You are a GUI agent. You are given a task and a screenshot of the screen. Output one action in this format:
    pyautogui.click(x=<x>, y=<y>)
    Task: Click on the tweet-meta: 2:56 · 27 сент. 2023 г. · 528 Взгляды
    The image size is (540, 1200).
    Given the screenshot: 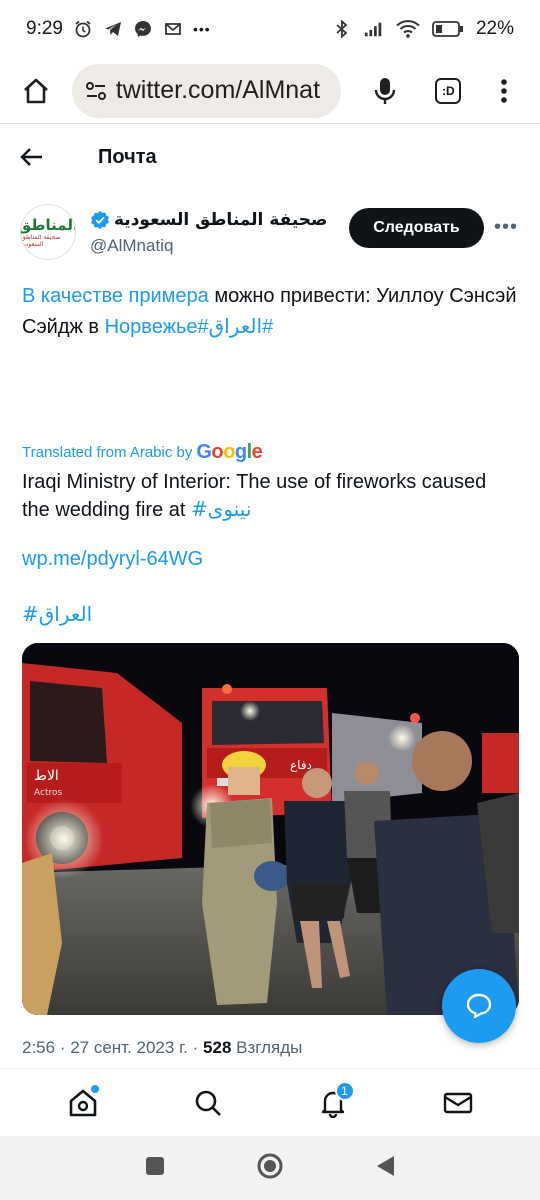 What is the action you would take?
    pyautogui.click(x=162, y=1047)
    